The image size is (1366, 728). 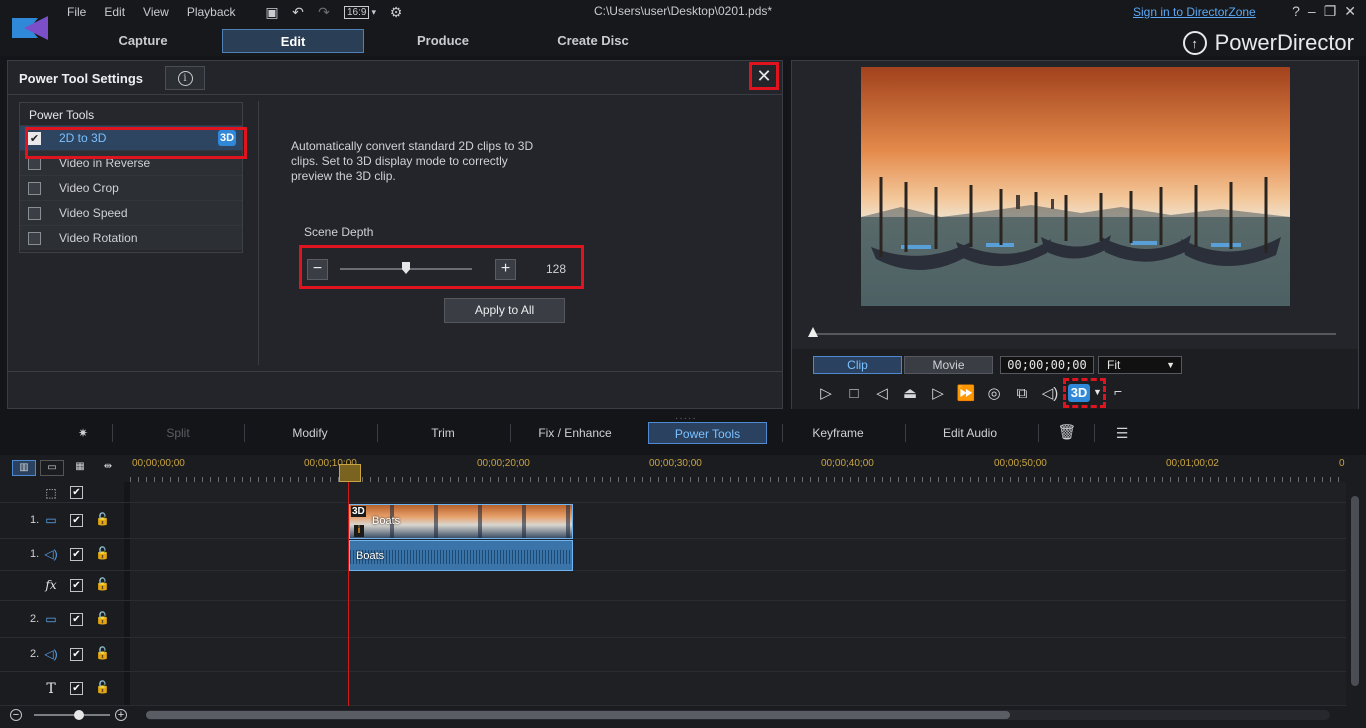 What do you see at coordinates (1330, 11) in the screenshot?
I see `restore-icon: ❐` at bounding box center [1330, 11].